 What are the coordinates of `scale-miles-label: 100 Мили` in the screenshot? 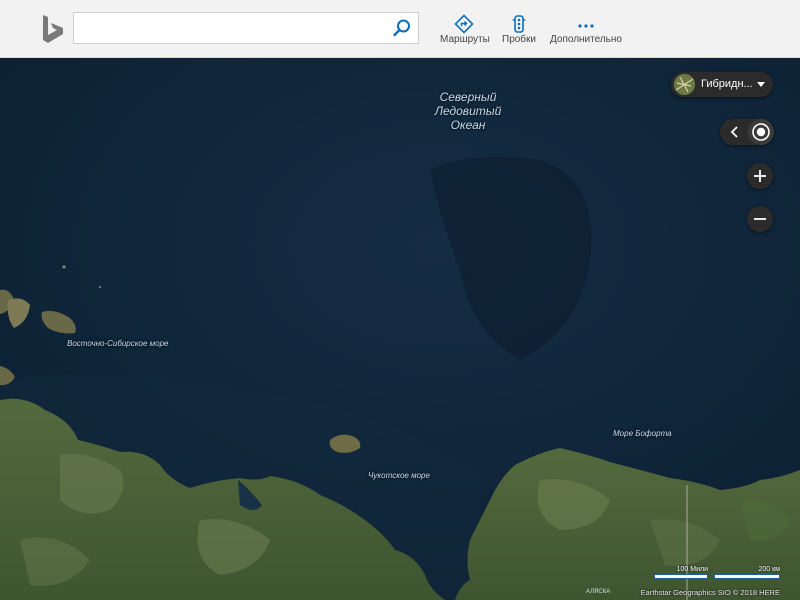 It's located at (692, 569).